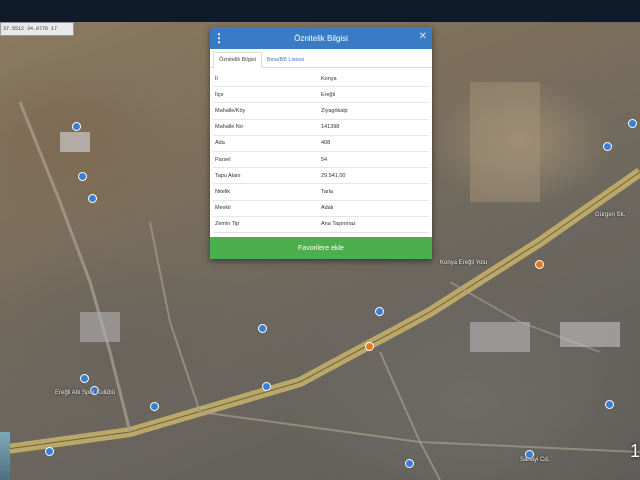 The image size is (640, 480). What do you see at coordinates (330, 127) in the screenshot?
I see `row-value: 141398` at bounding box center [330, 127].